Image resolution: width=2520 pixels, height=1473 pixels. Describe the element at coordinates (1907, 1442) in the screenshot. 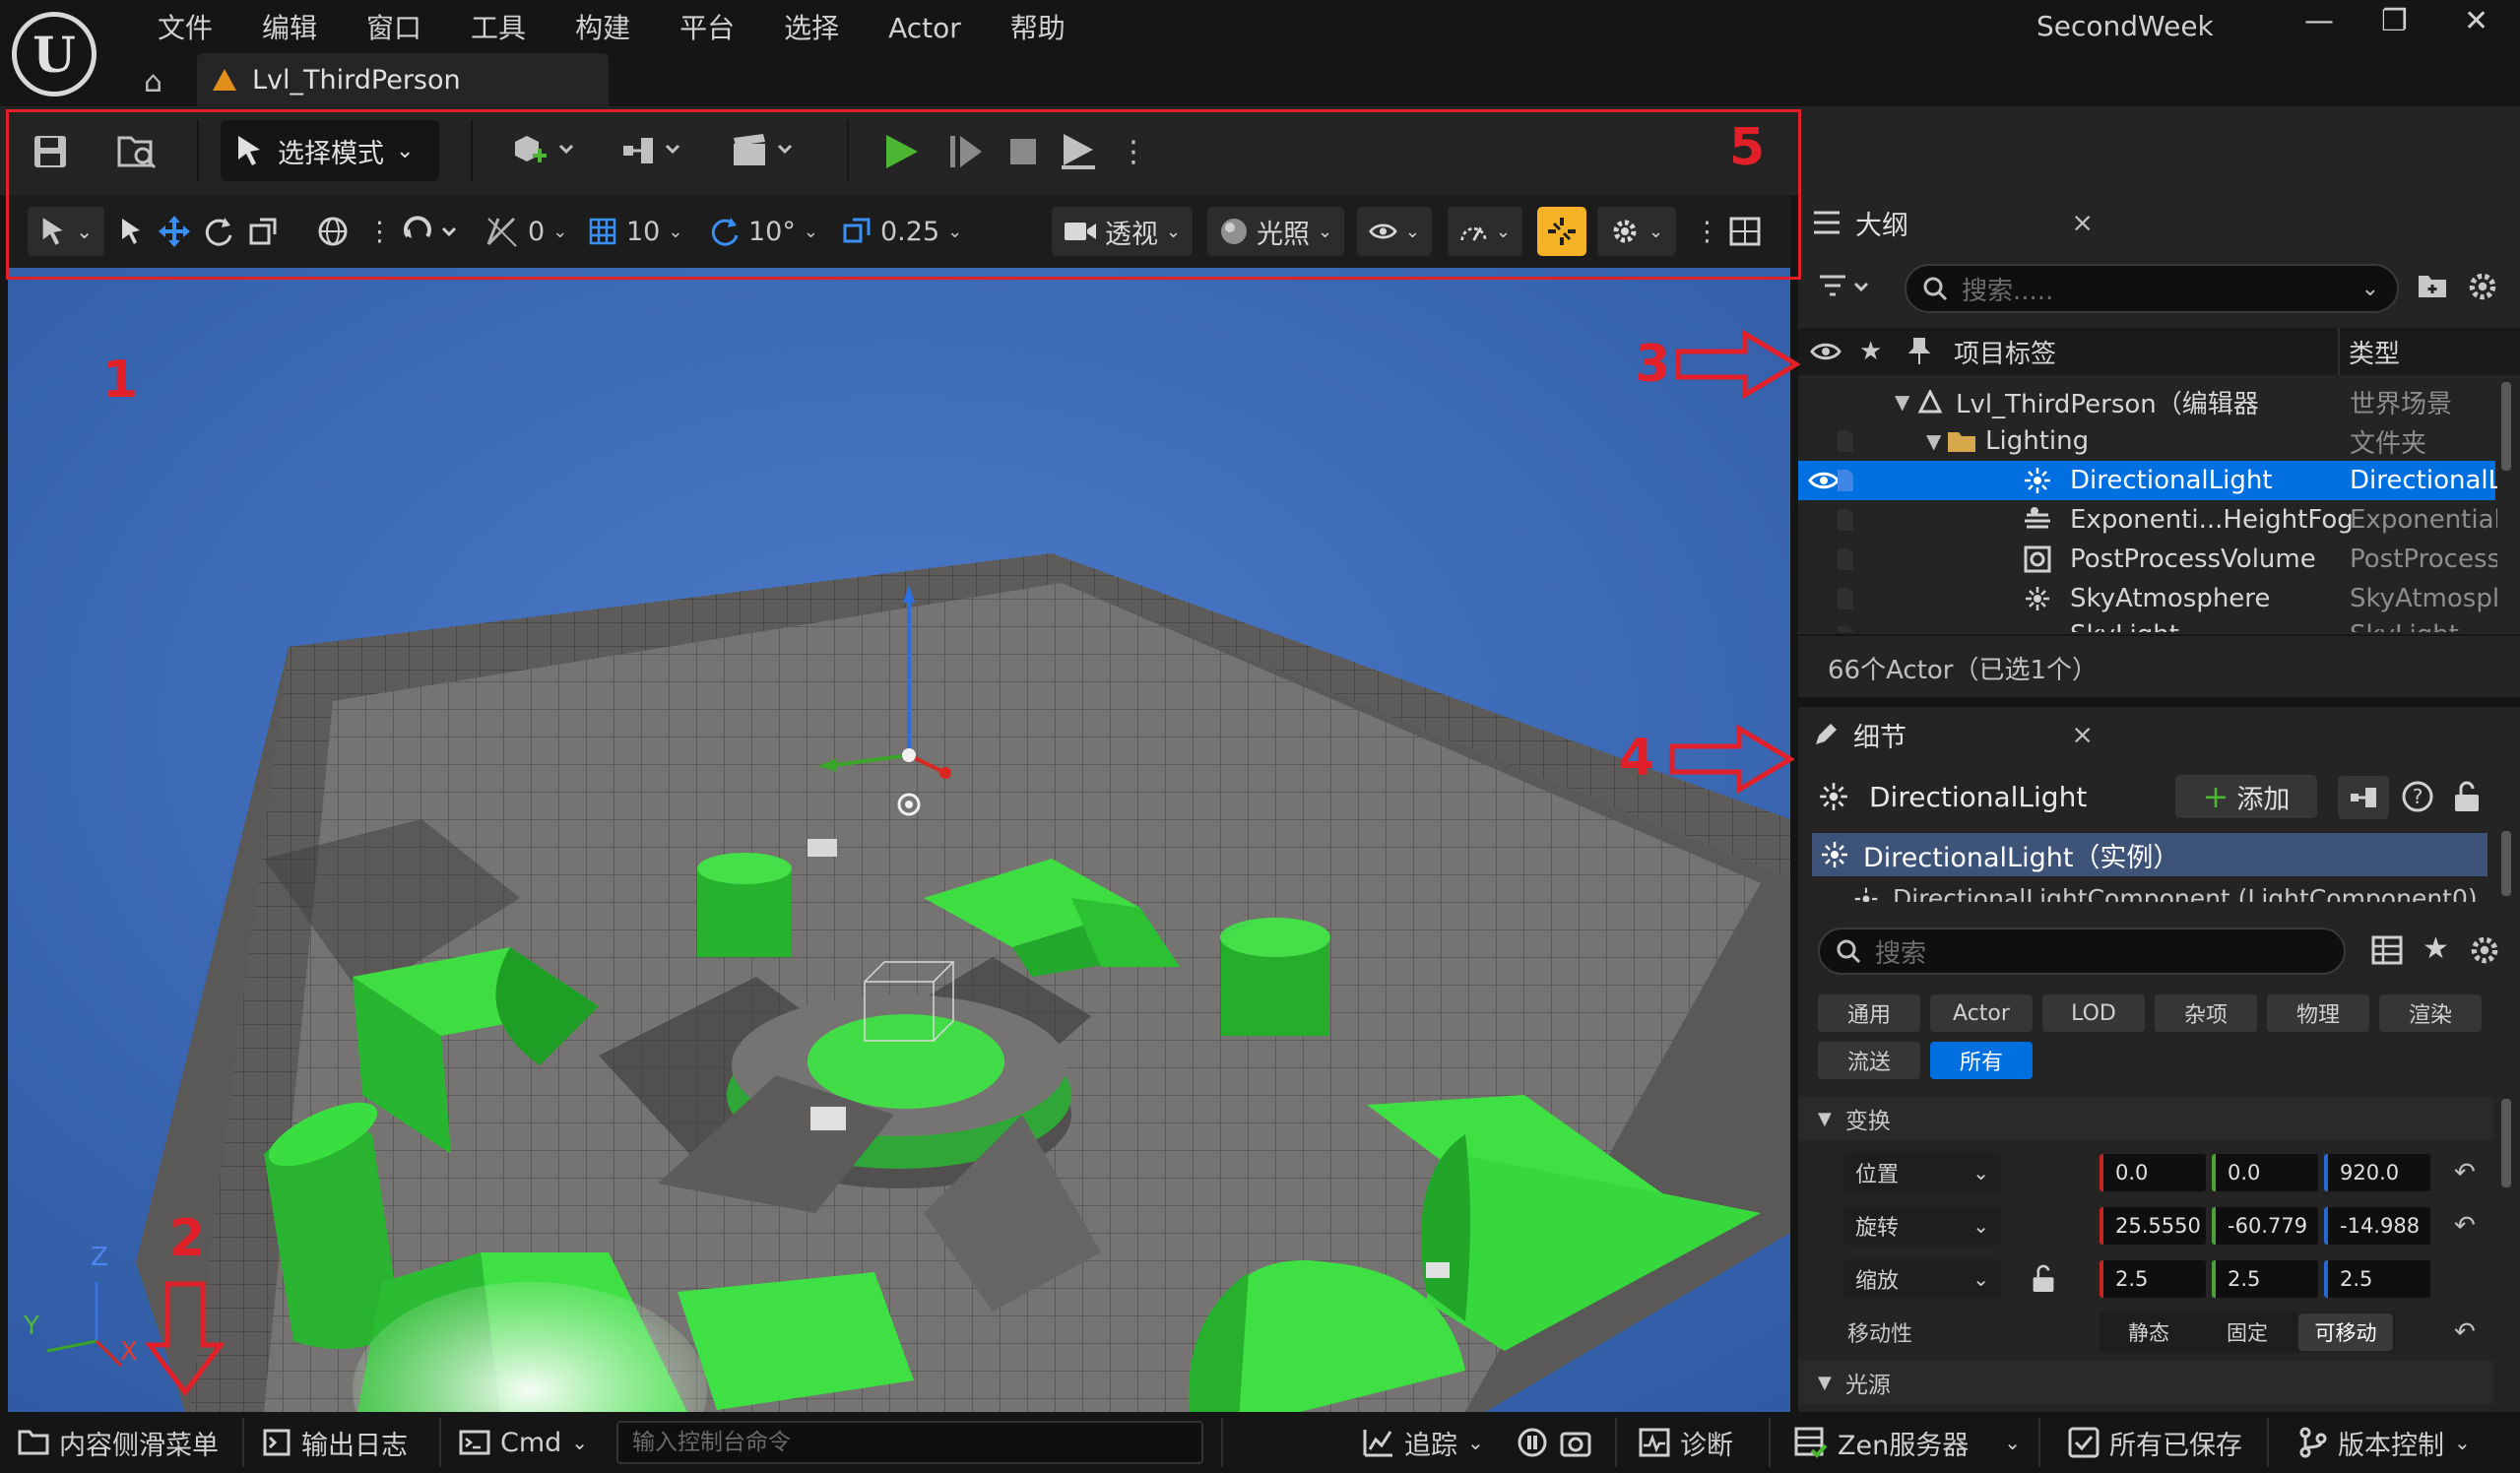

I see `zen-server-dropdown: Zen服务器 ⌄` at that location.